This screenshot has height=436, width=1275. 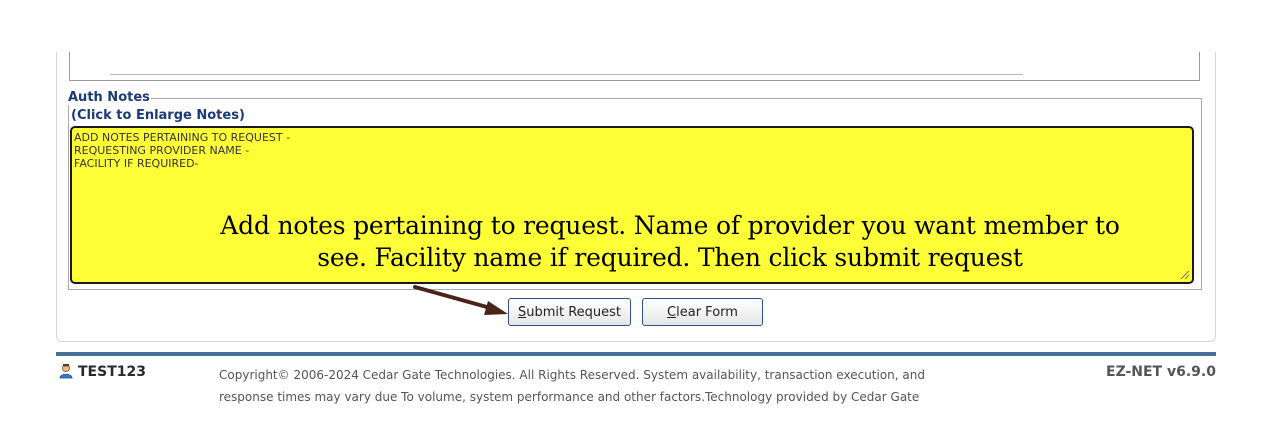 What do you see at coordinates (707, 312) in the screenshot?
I see `clear-label: lear Form` at bounding box center [707, 312].